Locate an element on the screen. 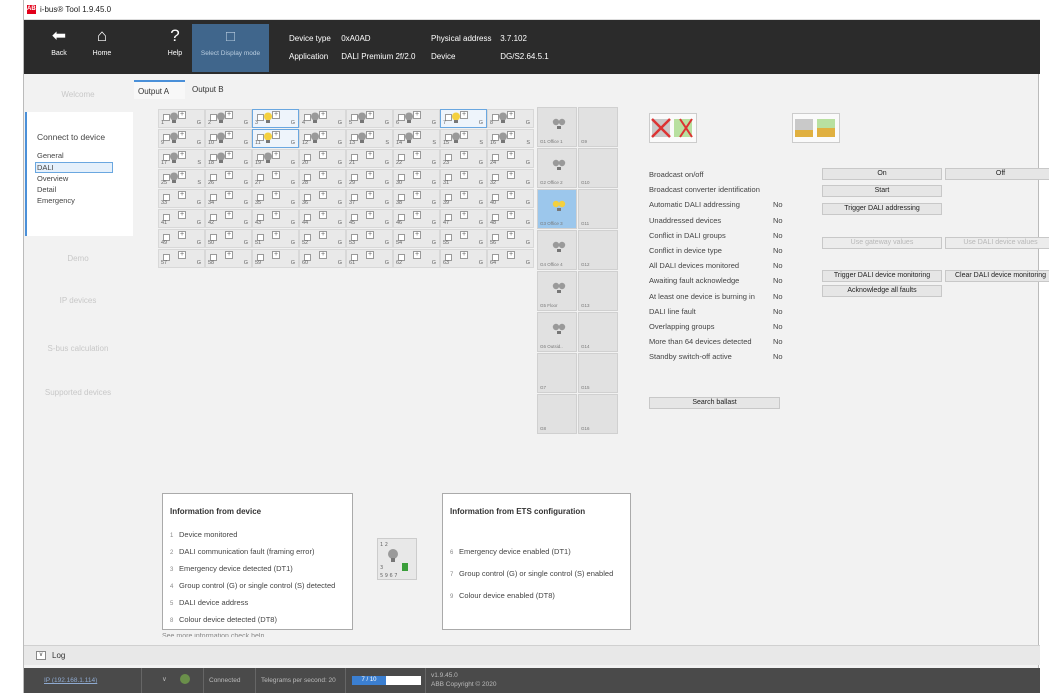  dali-group-cell: G3 Office 3 is located at coordinates (557, 209).